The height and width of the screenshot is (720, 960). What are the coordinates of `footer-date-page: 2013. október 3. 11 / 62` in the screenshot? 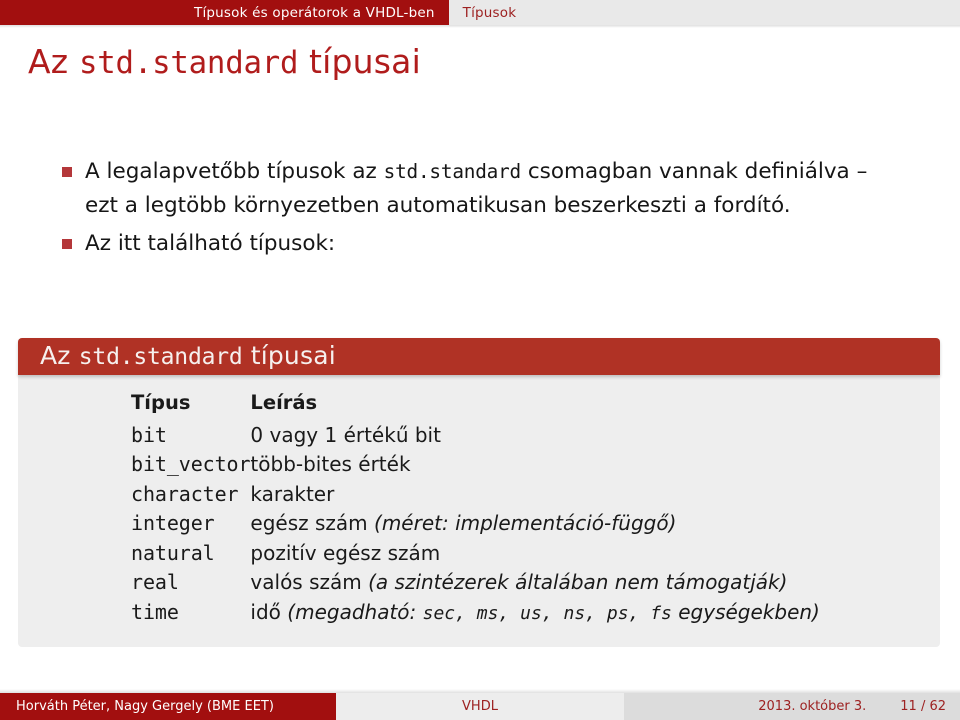 It's located at (792, 706).